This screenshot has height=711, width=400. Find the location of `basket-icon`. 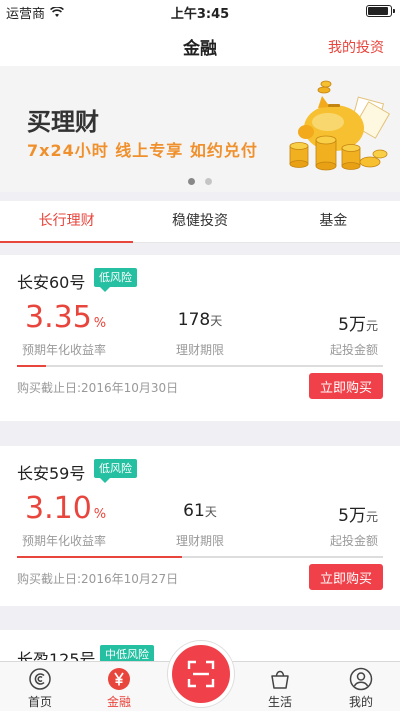

basket-icon is located at coordinates (280, 679).